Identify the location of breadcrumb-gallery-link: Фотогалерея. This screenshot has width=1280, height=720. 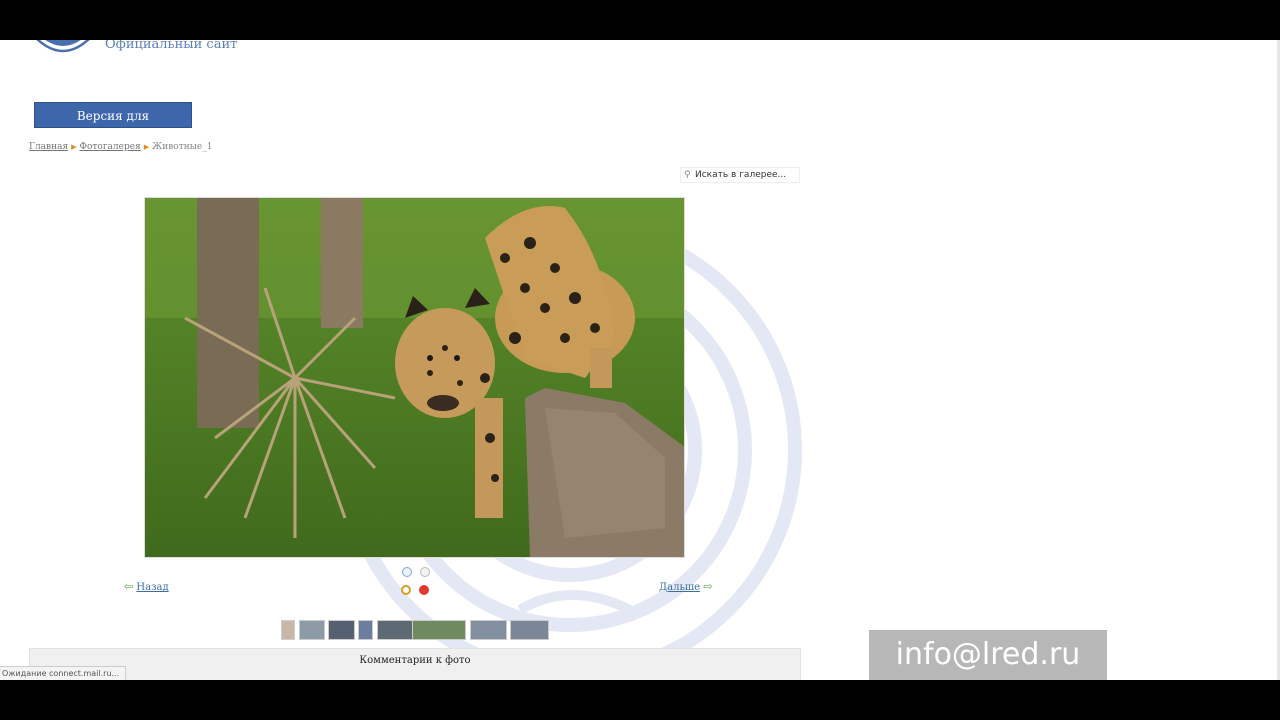
(110, 147).